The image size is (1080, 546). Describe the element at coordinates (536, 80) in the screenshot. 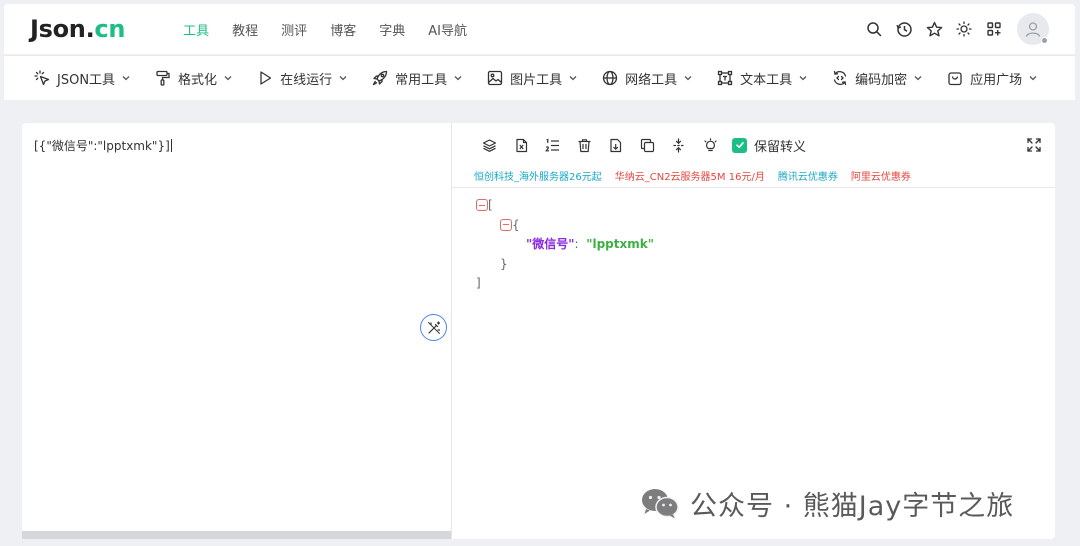

I see `menu-label: 图片工具` at that location.